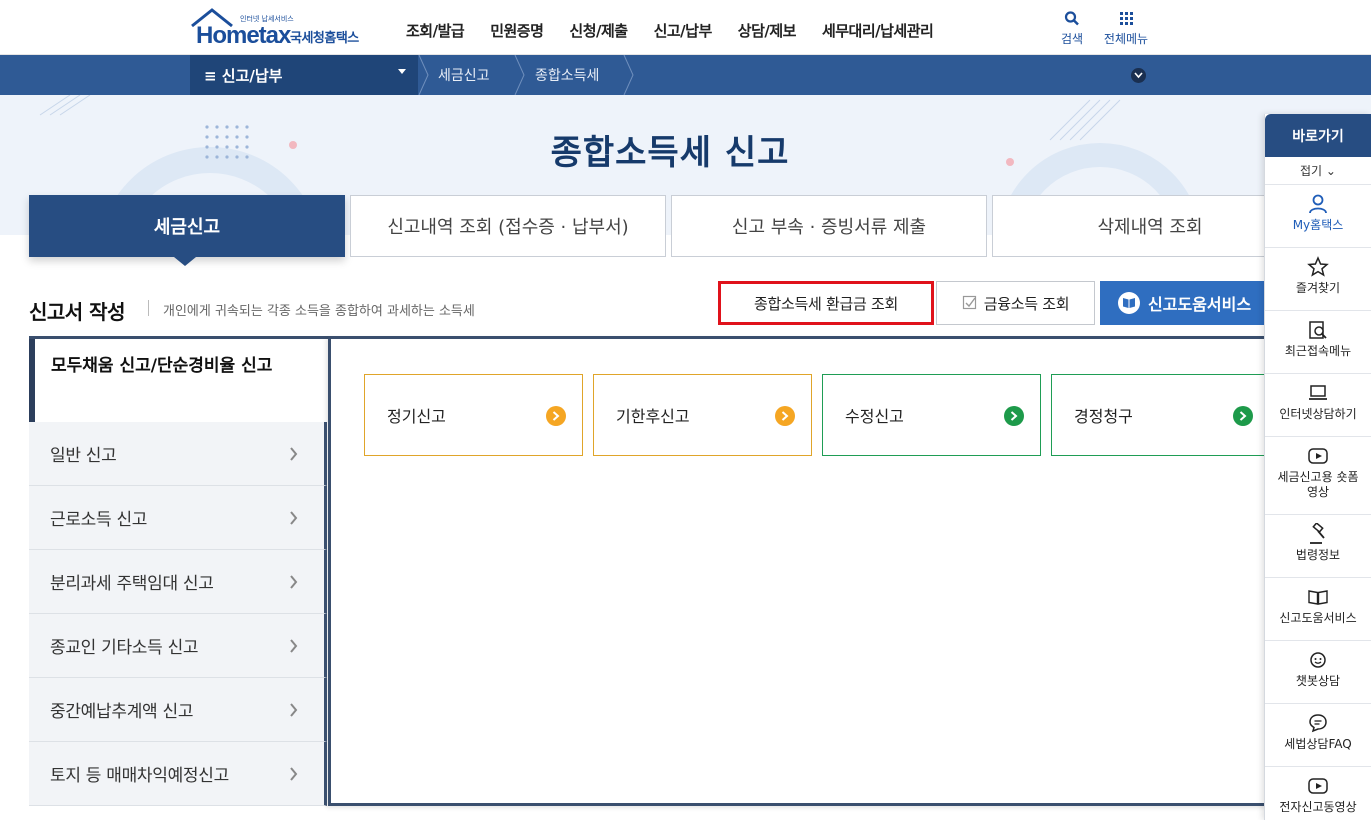 The height and width of the screenshot is (820, 1371). I want to click on global-nav: 조회/발급 민원증명 신청/제출 신고/납부 상담/제보 세무대리/납세관리, so click(682, 30).